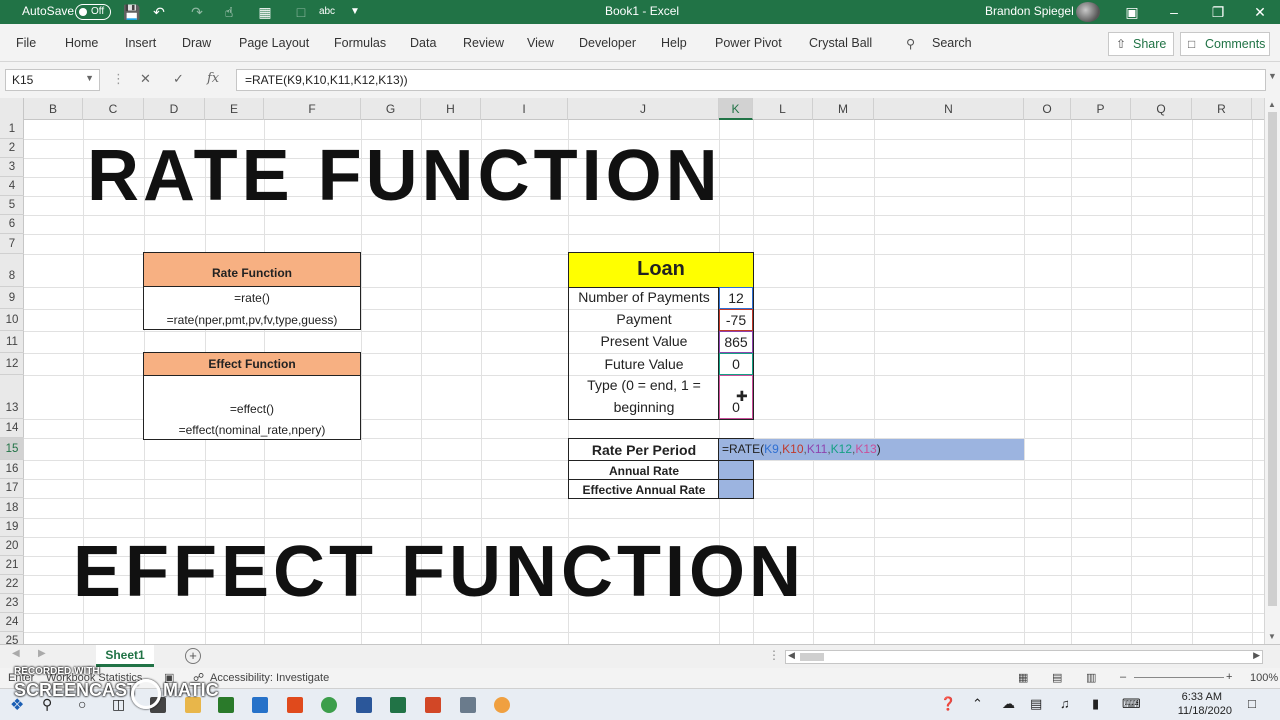 This screenshot has height=720, width=1280. I want to click on tab-data: Data, so click(423, 43).